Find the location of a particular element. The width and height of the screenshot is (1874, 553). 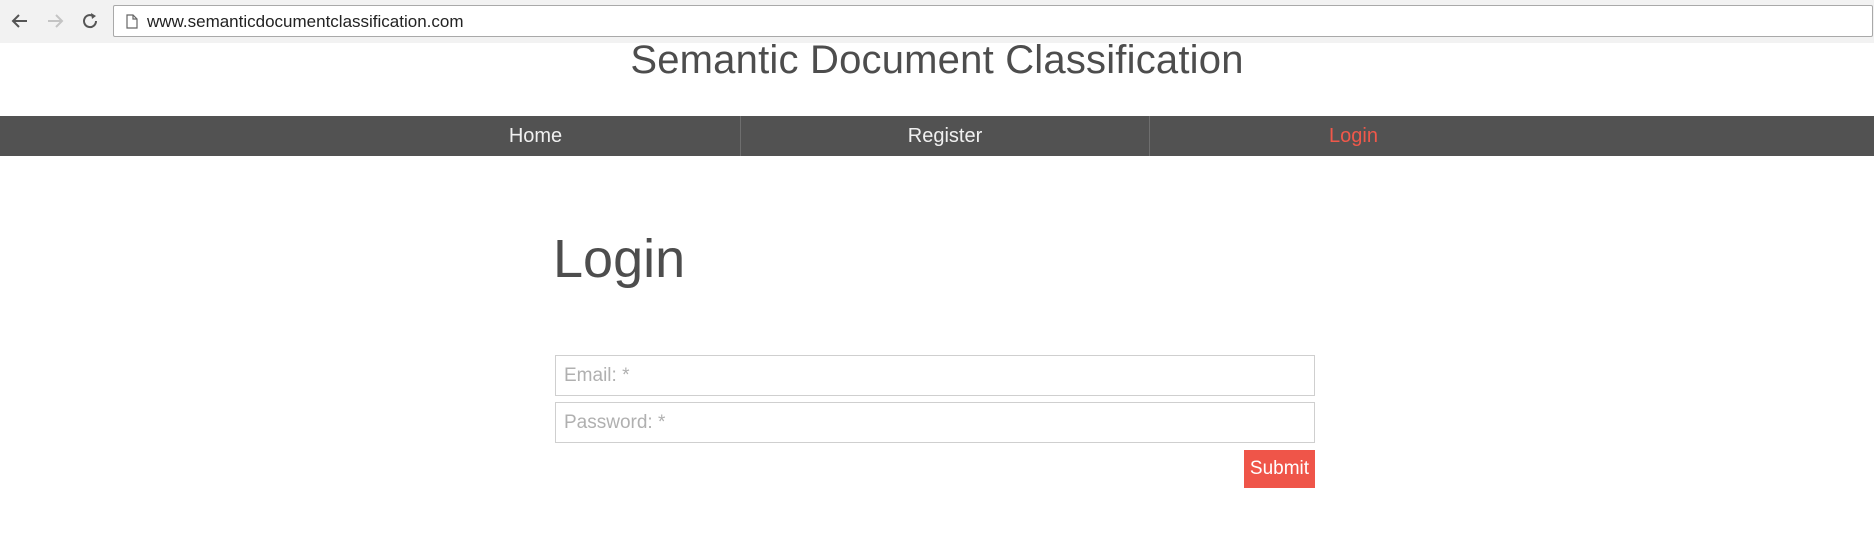

forward-button is located at coordinates (55, 21).